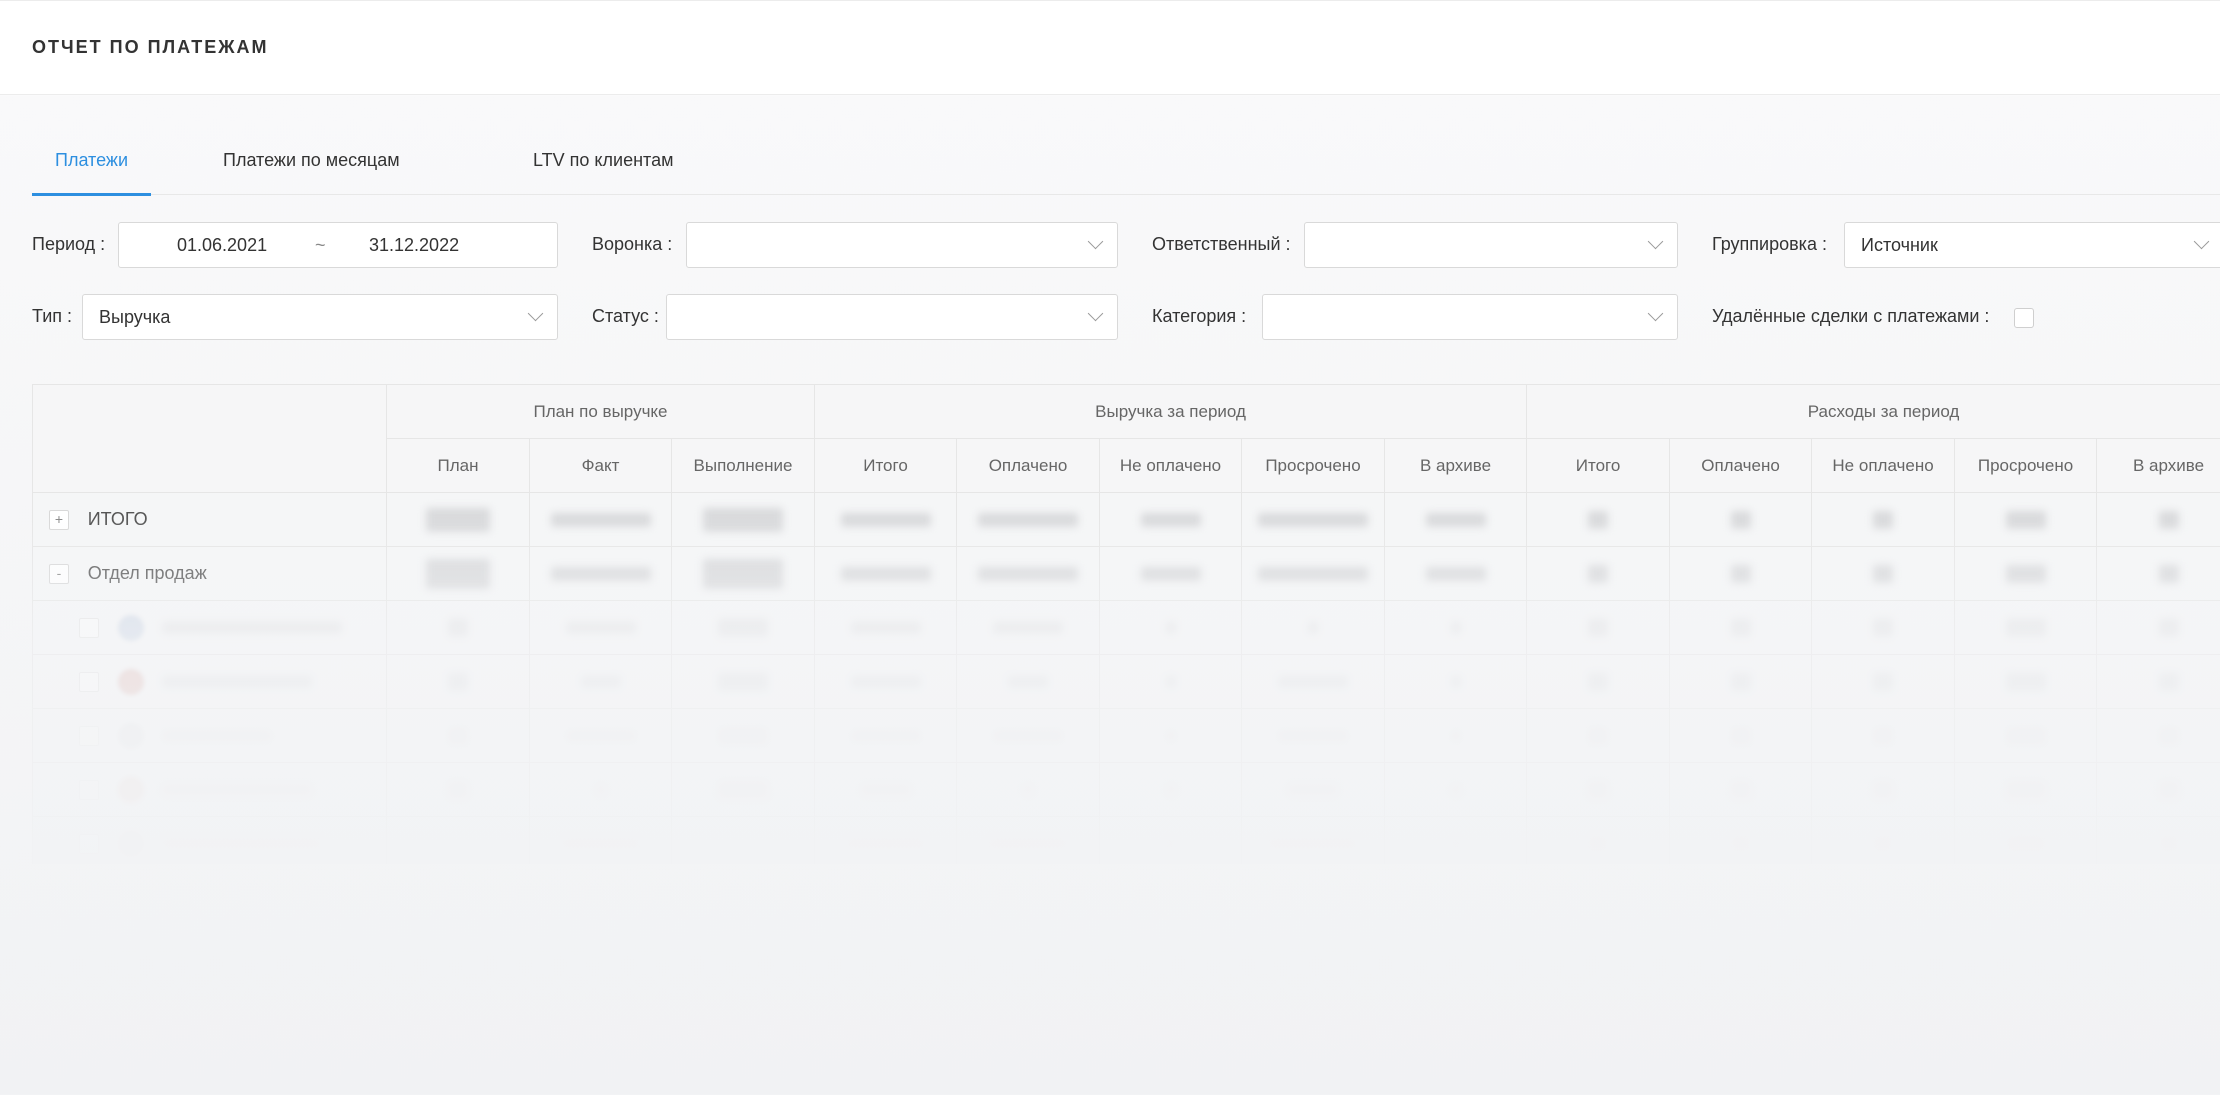 This screenshot has height=1095, width=2220. What do you see at coordinates (338, 245) in the screenshot?
I see `period-range-input: 01.06.2021 ~ 31.12.2022` at bounding box center [338, 245].